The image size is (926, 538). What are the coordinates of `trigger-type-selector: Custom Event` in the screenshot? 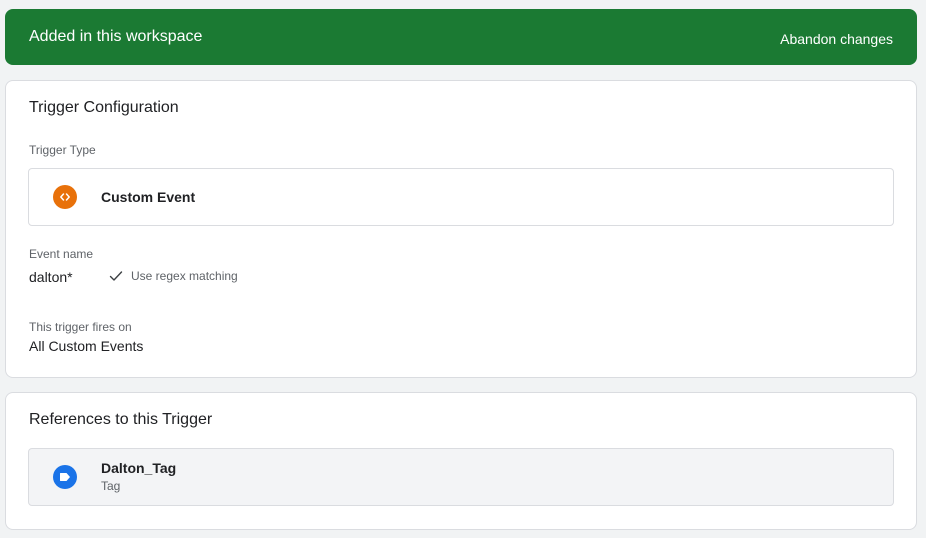 It's located at (461, 197).